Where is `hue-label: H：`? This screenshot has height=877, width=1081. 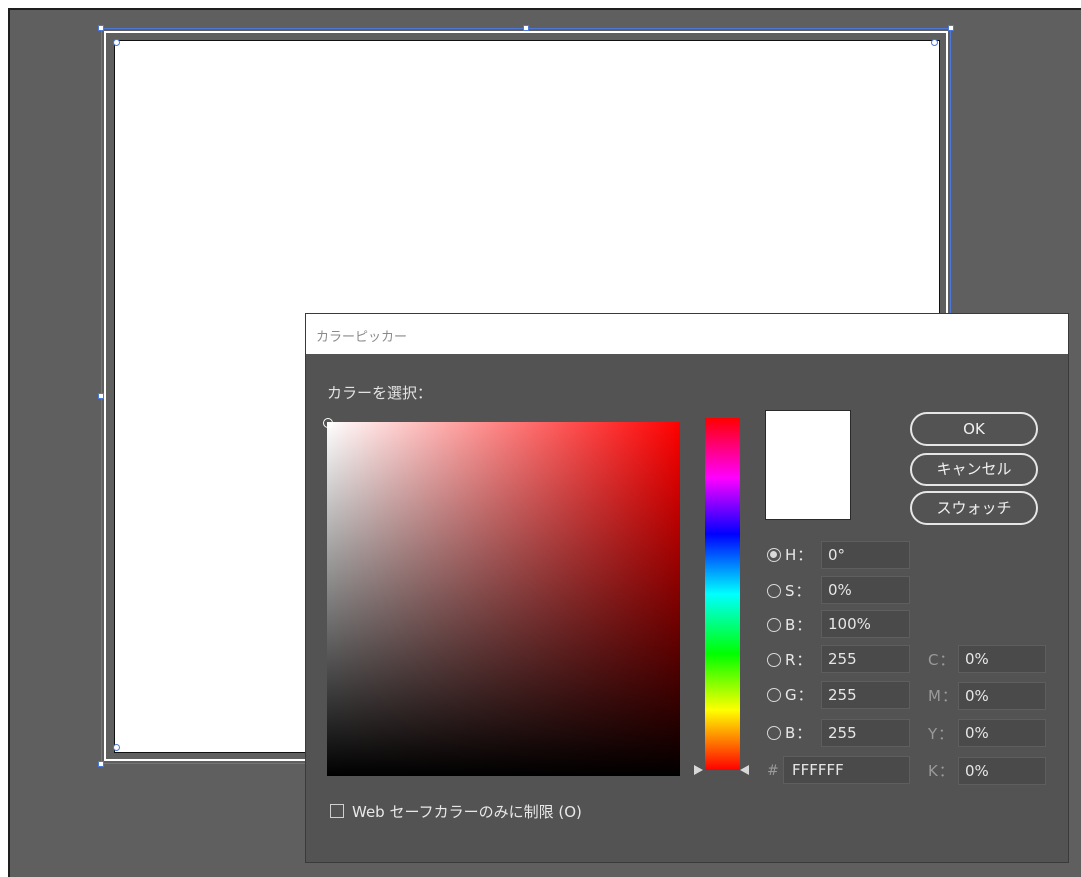 hue-label: H： is located at coordinates (799, 555).